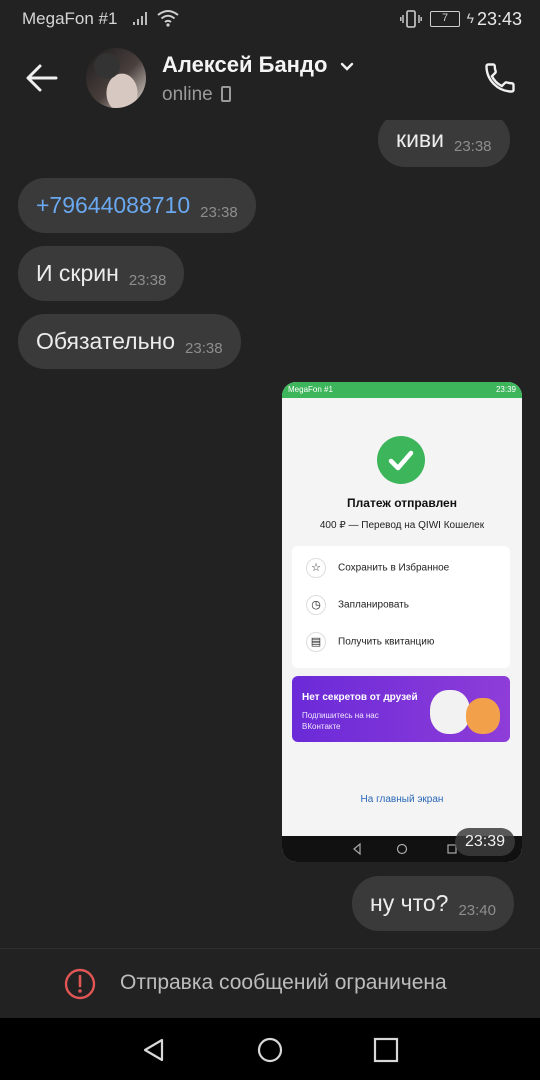 This screenshot has height=1080, width=540. What do you see at coordinates (116, 78) in the screenshot?
I see `contact-avatar` at bounding box center [116, 78].